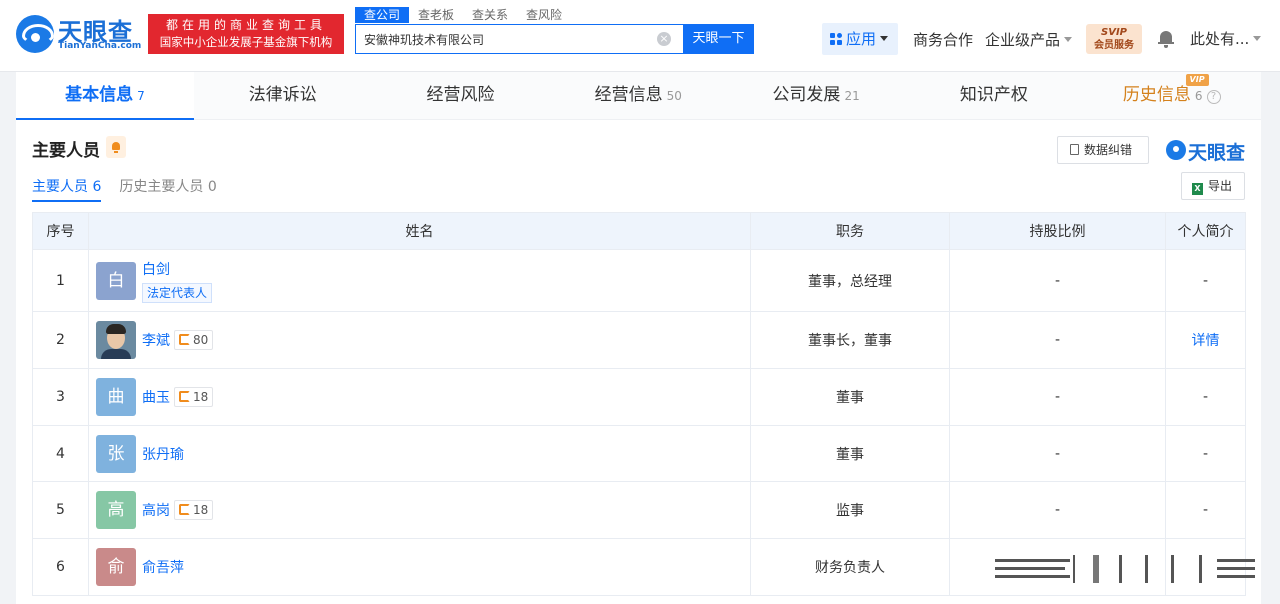  What do you see at coordinates (116, 147) in the screenshot?
I see `monitor-bell-icon` at bounding box center [116, 147].